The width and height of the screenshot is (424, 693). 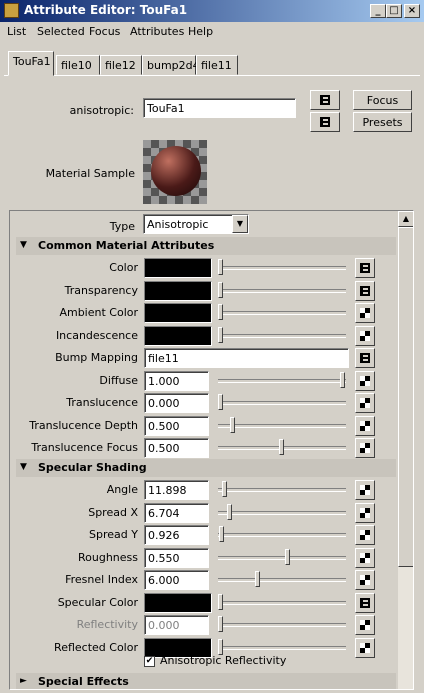 What do you see at coordinates (200, 31) in the screenshot?
I see `menu-help: Help` at bounding box center [200, 31].